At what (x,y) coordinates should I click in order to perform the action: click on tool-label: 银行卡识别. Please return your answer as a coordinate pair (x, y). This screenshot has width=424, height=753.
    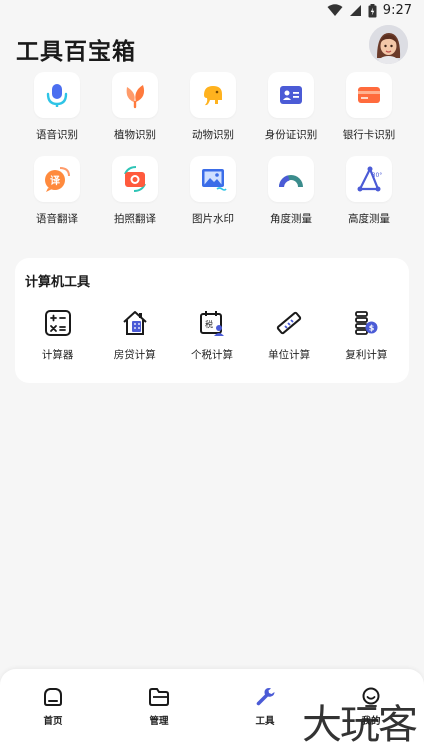
    Looking at the image, I should click on (369, 135).